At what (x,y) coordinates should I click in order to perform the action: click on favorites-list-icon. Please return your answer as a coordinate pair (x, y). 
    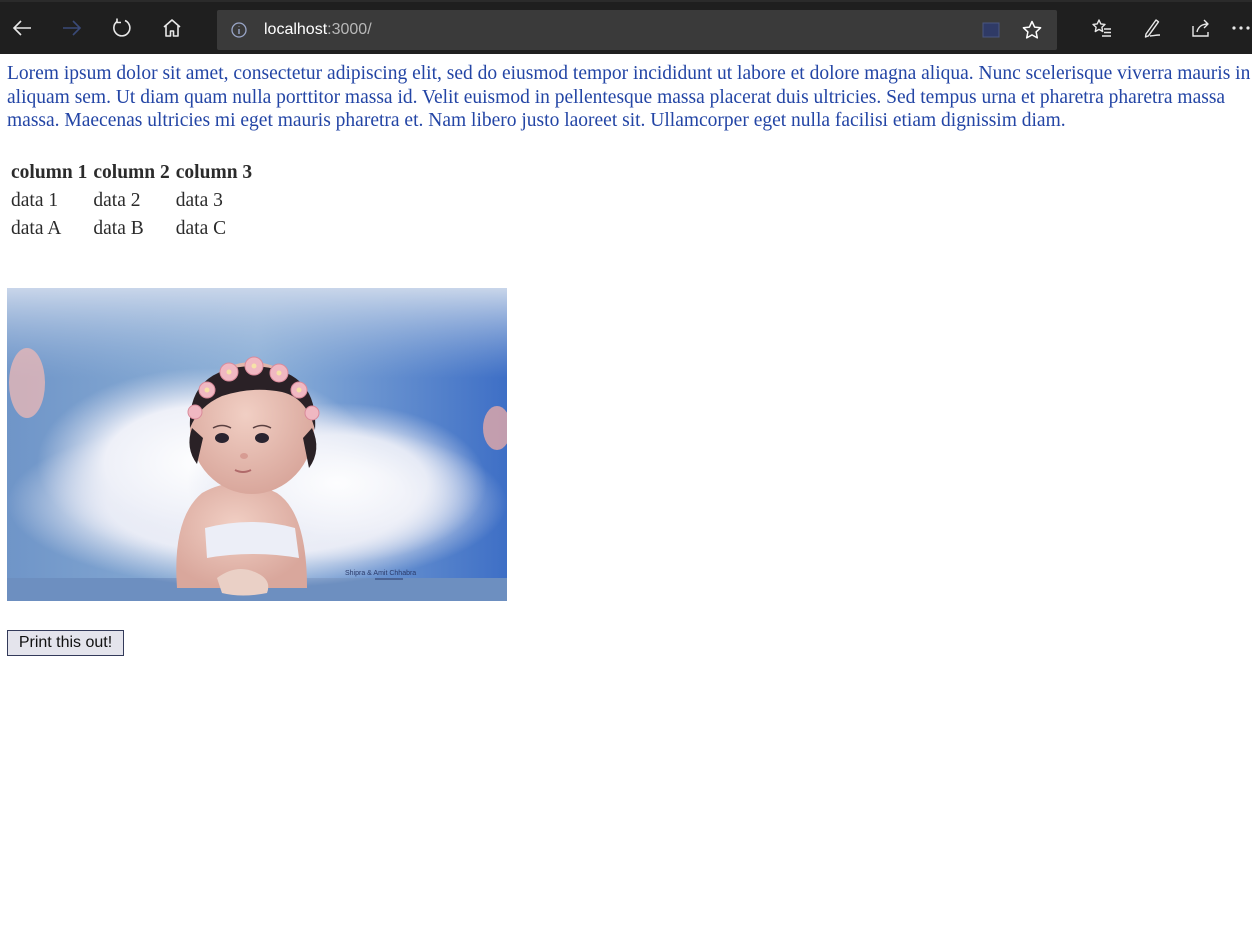
    Looking at the image, I should click on (1101, 28).